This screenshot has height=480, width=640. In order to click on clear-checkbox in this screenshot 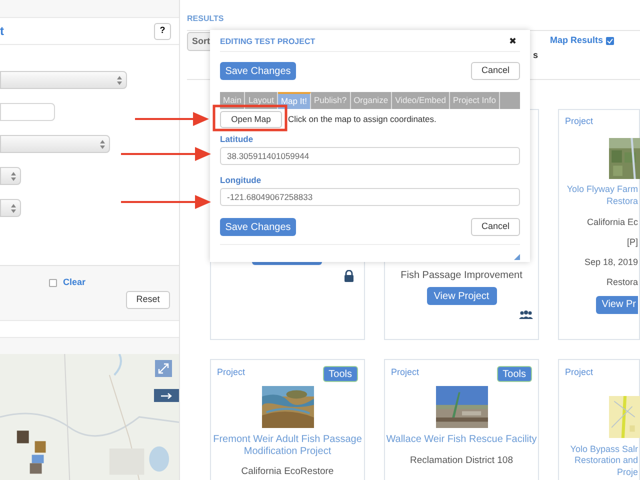, I will do `click(53, 282)`.